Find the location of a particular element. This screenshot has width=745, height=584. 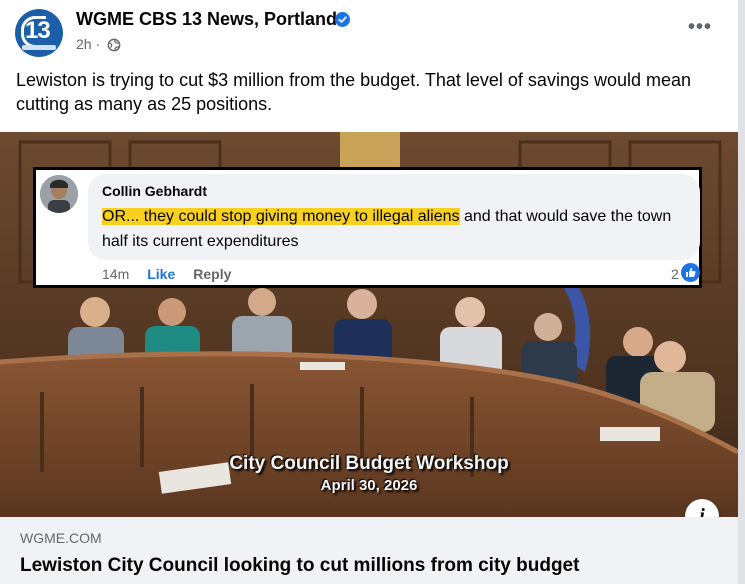

post-timestamp: 2h · is located at coordinates (88, 44).